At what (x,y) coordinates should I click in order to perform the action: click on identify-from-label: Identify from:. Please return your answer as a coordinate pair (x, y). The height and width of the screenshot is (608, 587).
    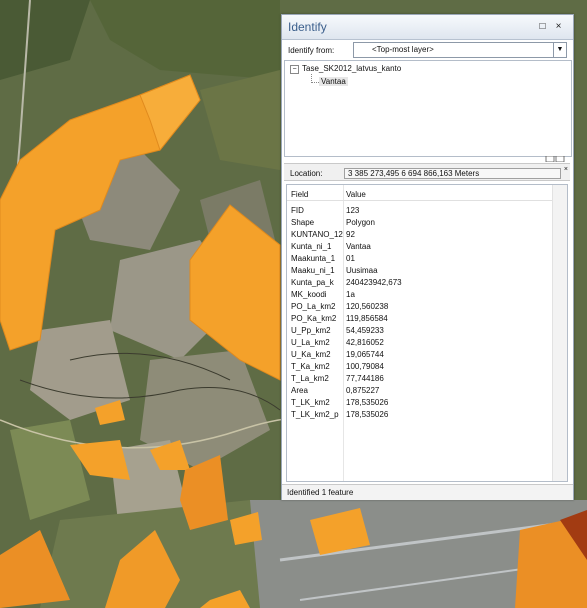
    Looking at the image, I should click on (311, 50).